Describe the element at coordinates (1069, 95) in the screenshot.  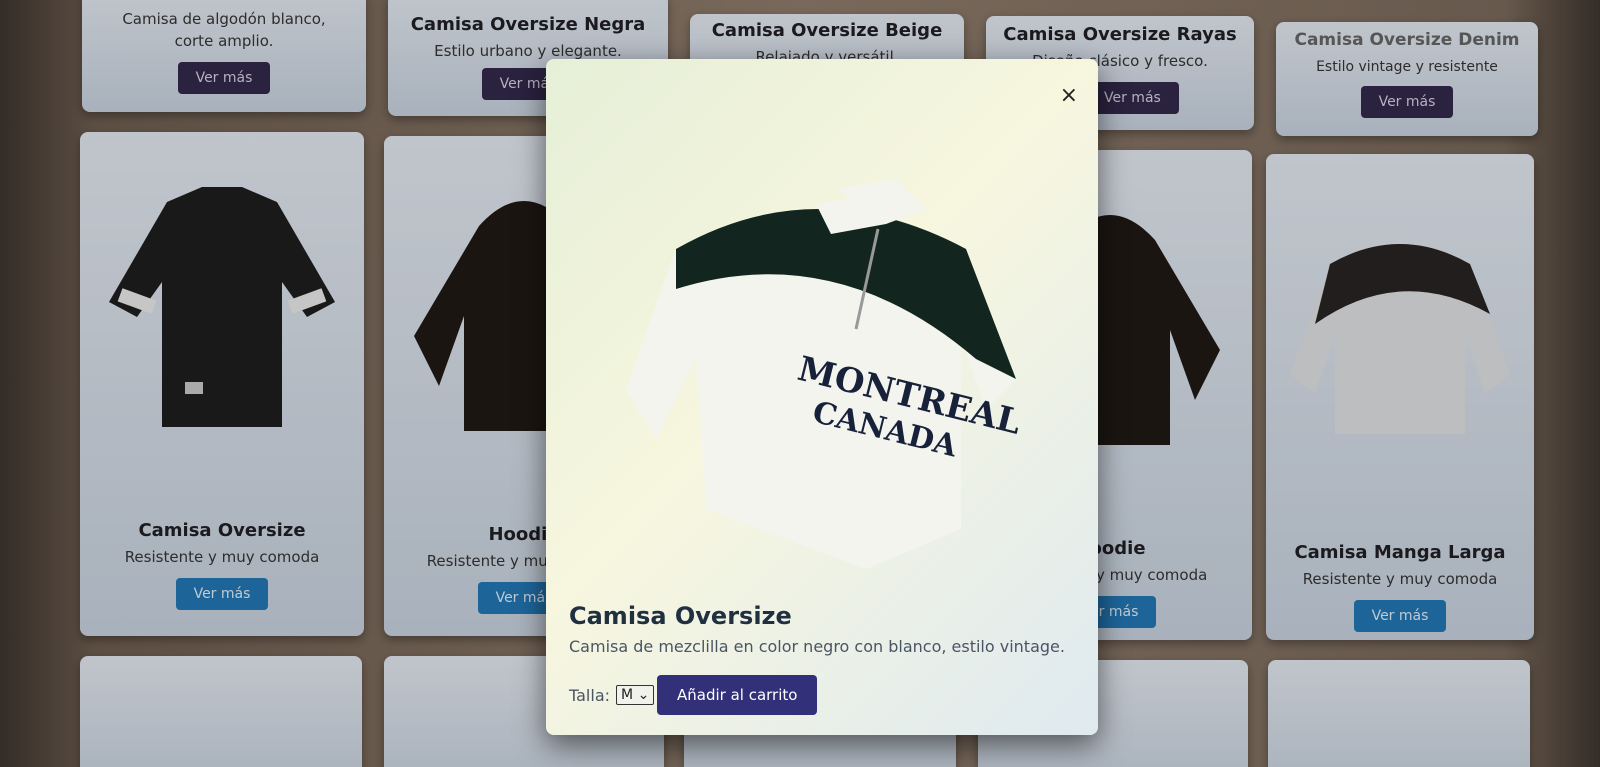
I see `close-icon: ×` at that location.